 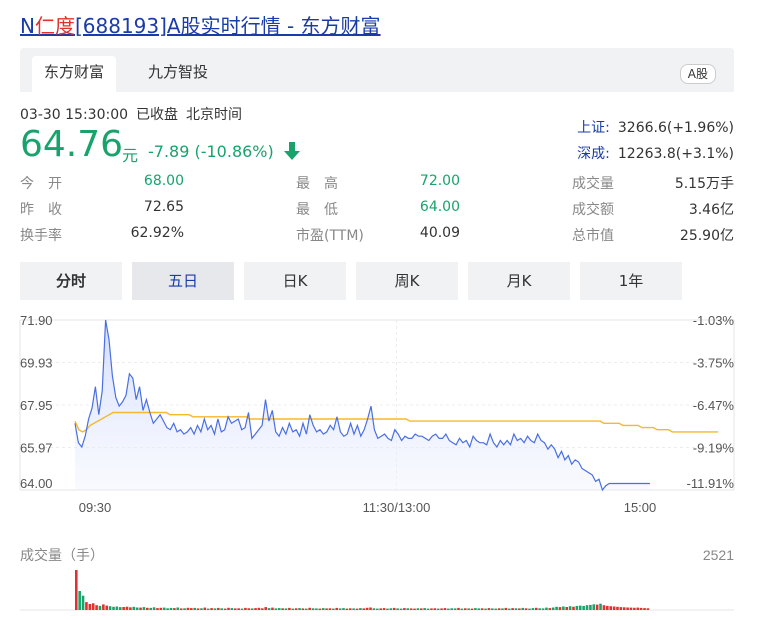 I want to click on tab-weekly-k: 周K, so click(x=407, y=281).